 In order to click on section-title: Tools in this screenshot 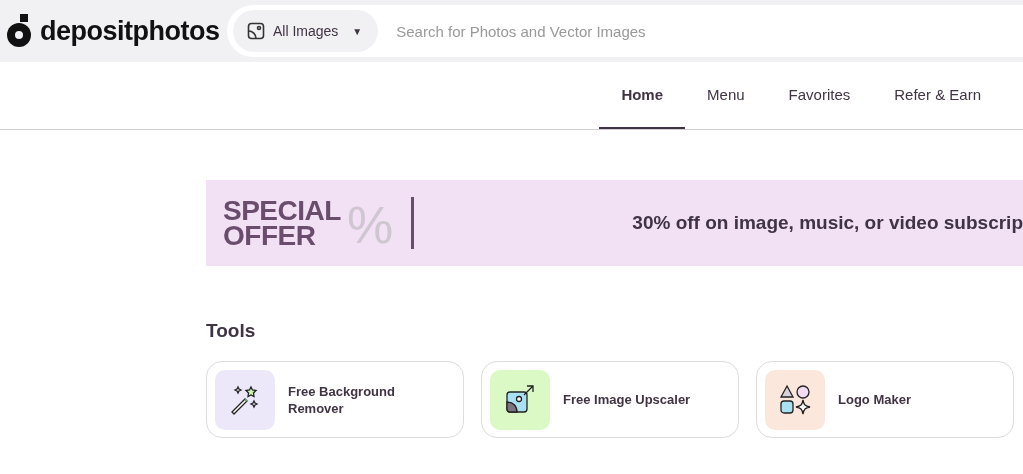, I will do `click(231, 331)`.